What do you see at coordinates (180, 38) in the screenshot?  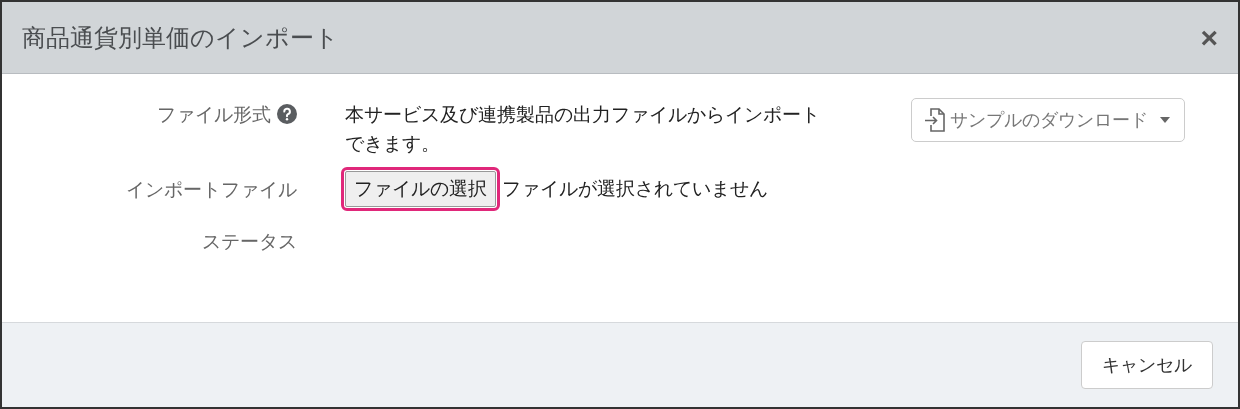 I see `dialog-title: 商品通貨別単価のインポート` at bounding box center [180, 38].